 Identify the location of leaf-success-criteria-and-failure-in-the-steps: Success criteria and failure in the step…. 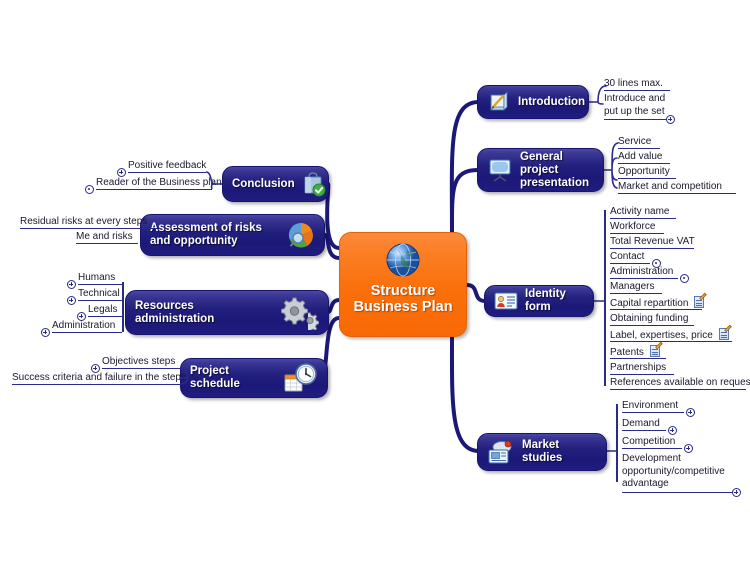
(99, 379).